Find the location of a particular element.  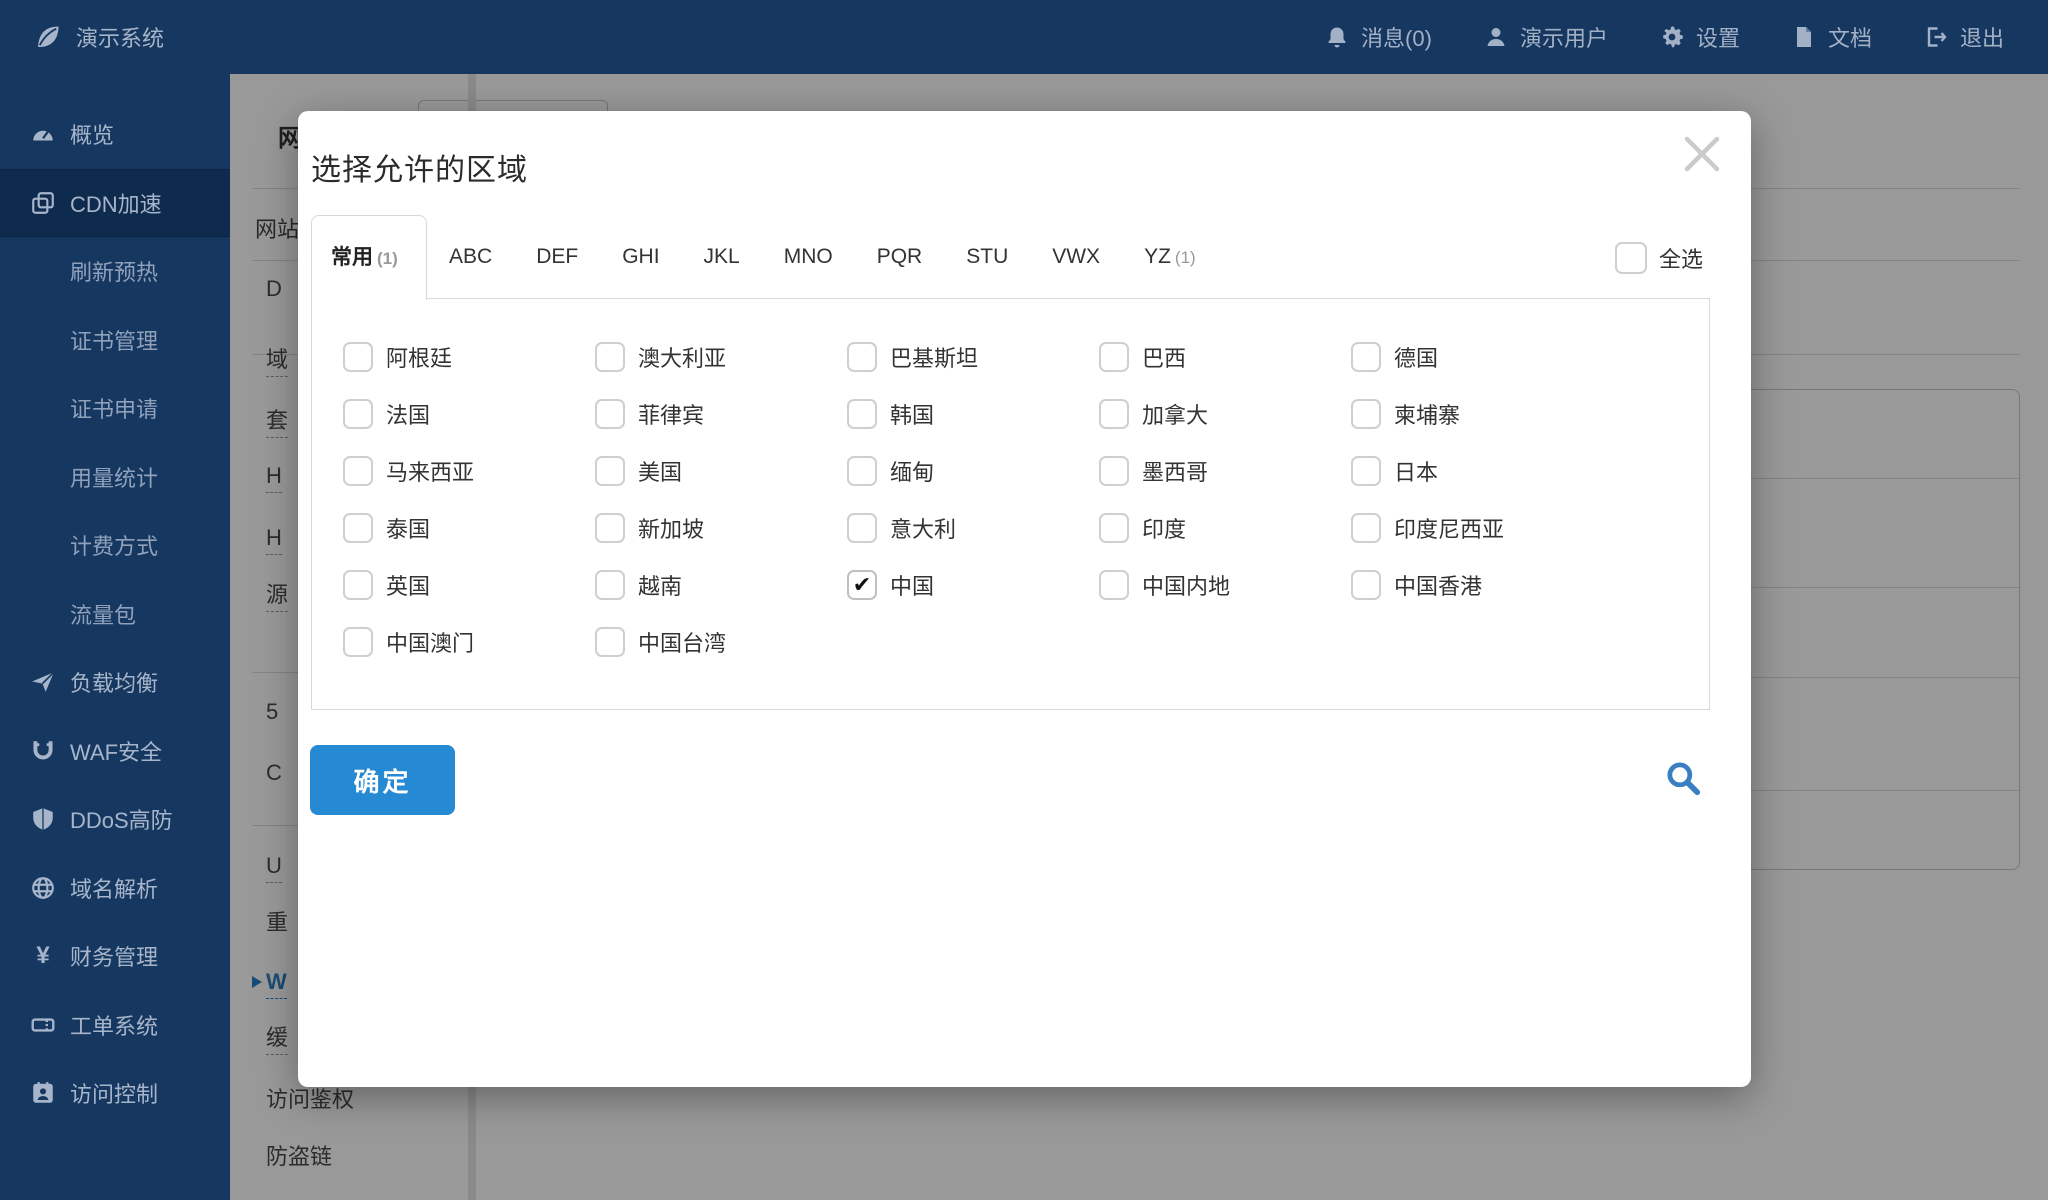

country-checkbox-3: ✔ 巴西 is located at coordinates (1225, 356).